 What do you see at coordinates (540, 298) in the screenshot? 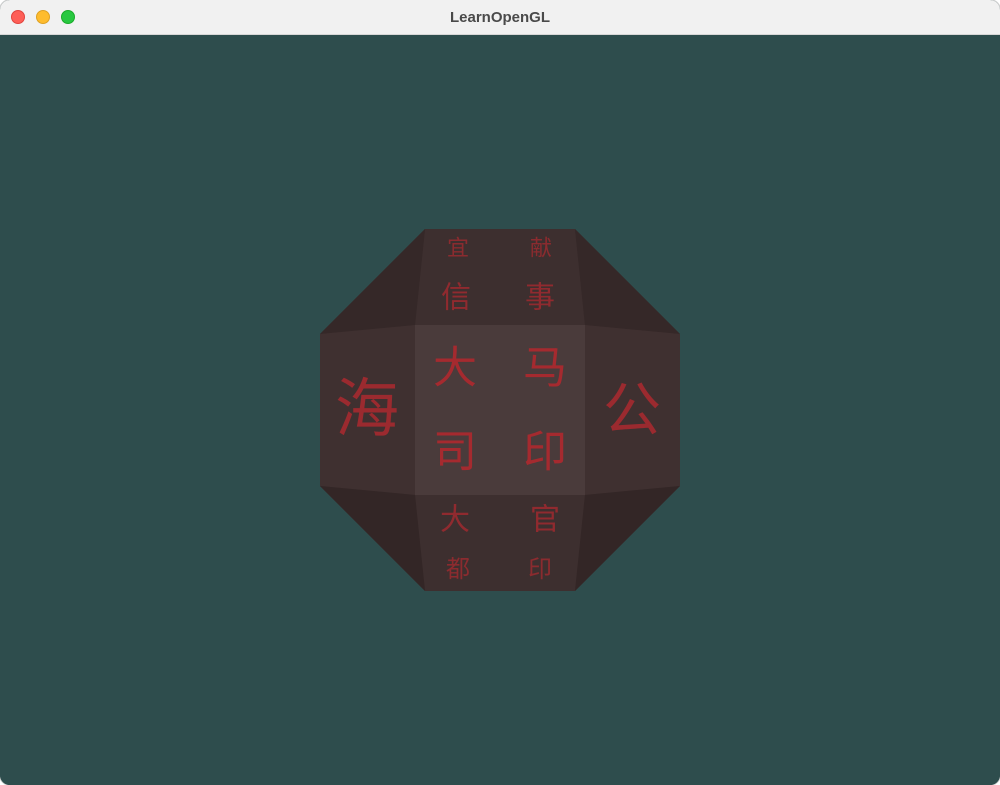
I see `top-glyph-4: 事` at bounding box center [540, 298].